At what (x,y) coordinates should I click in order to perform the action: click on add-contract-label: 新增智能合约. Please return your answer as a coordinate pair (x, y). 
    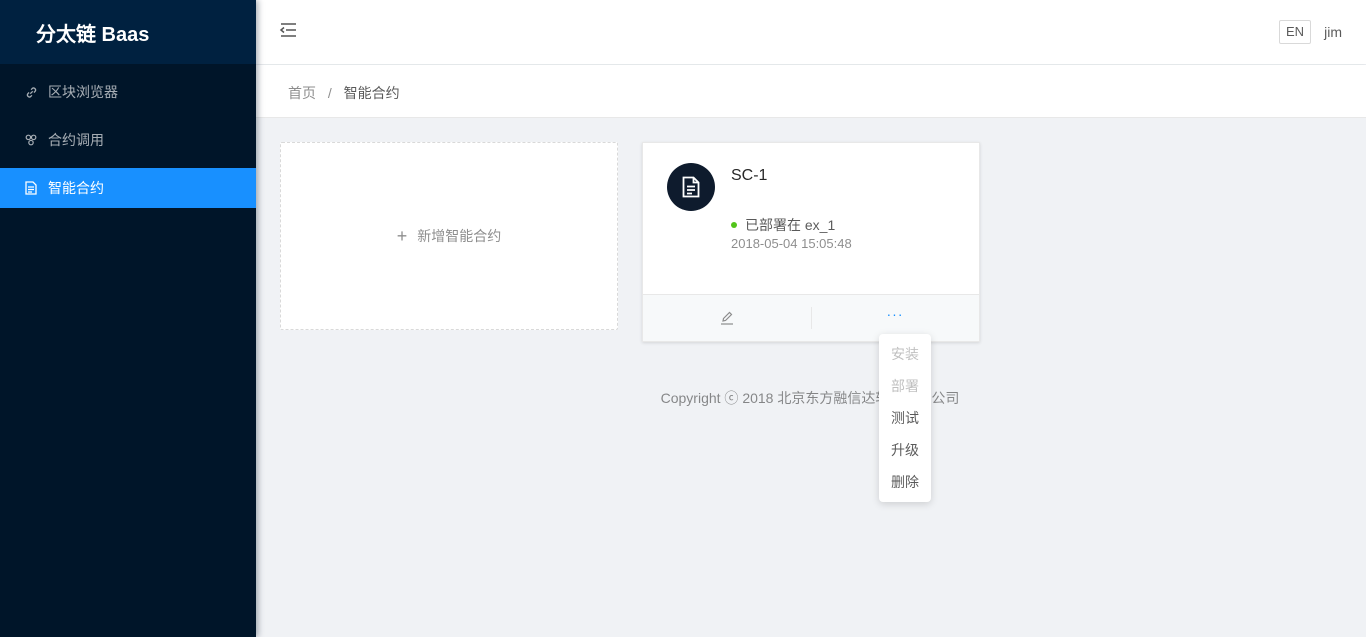
    Looking at the image, I should click on (459, 236).